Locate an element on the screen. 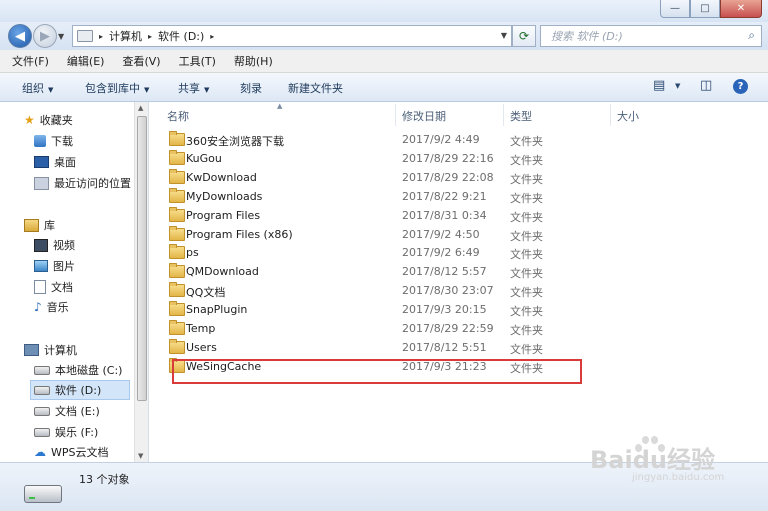  nav-drive-c: 本地磁盘 (C:) is located at coordinates (78, 370).